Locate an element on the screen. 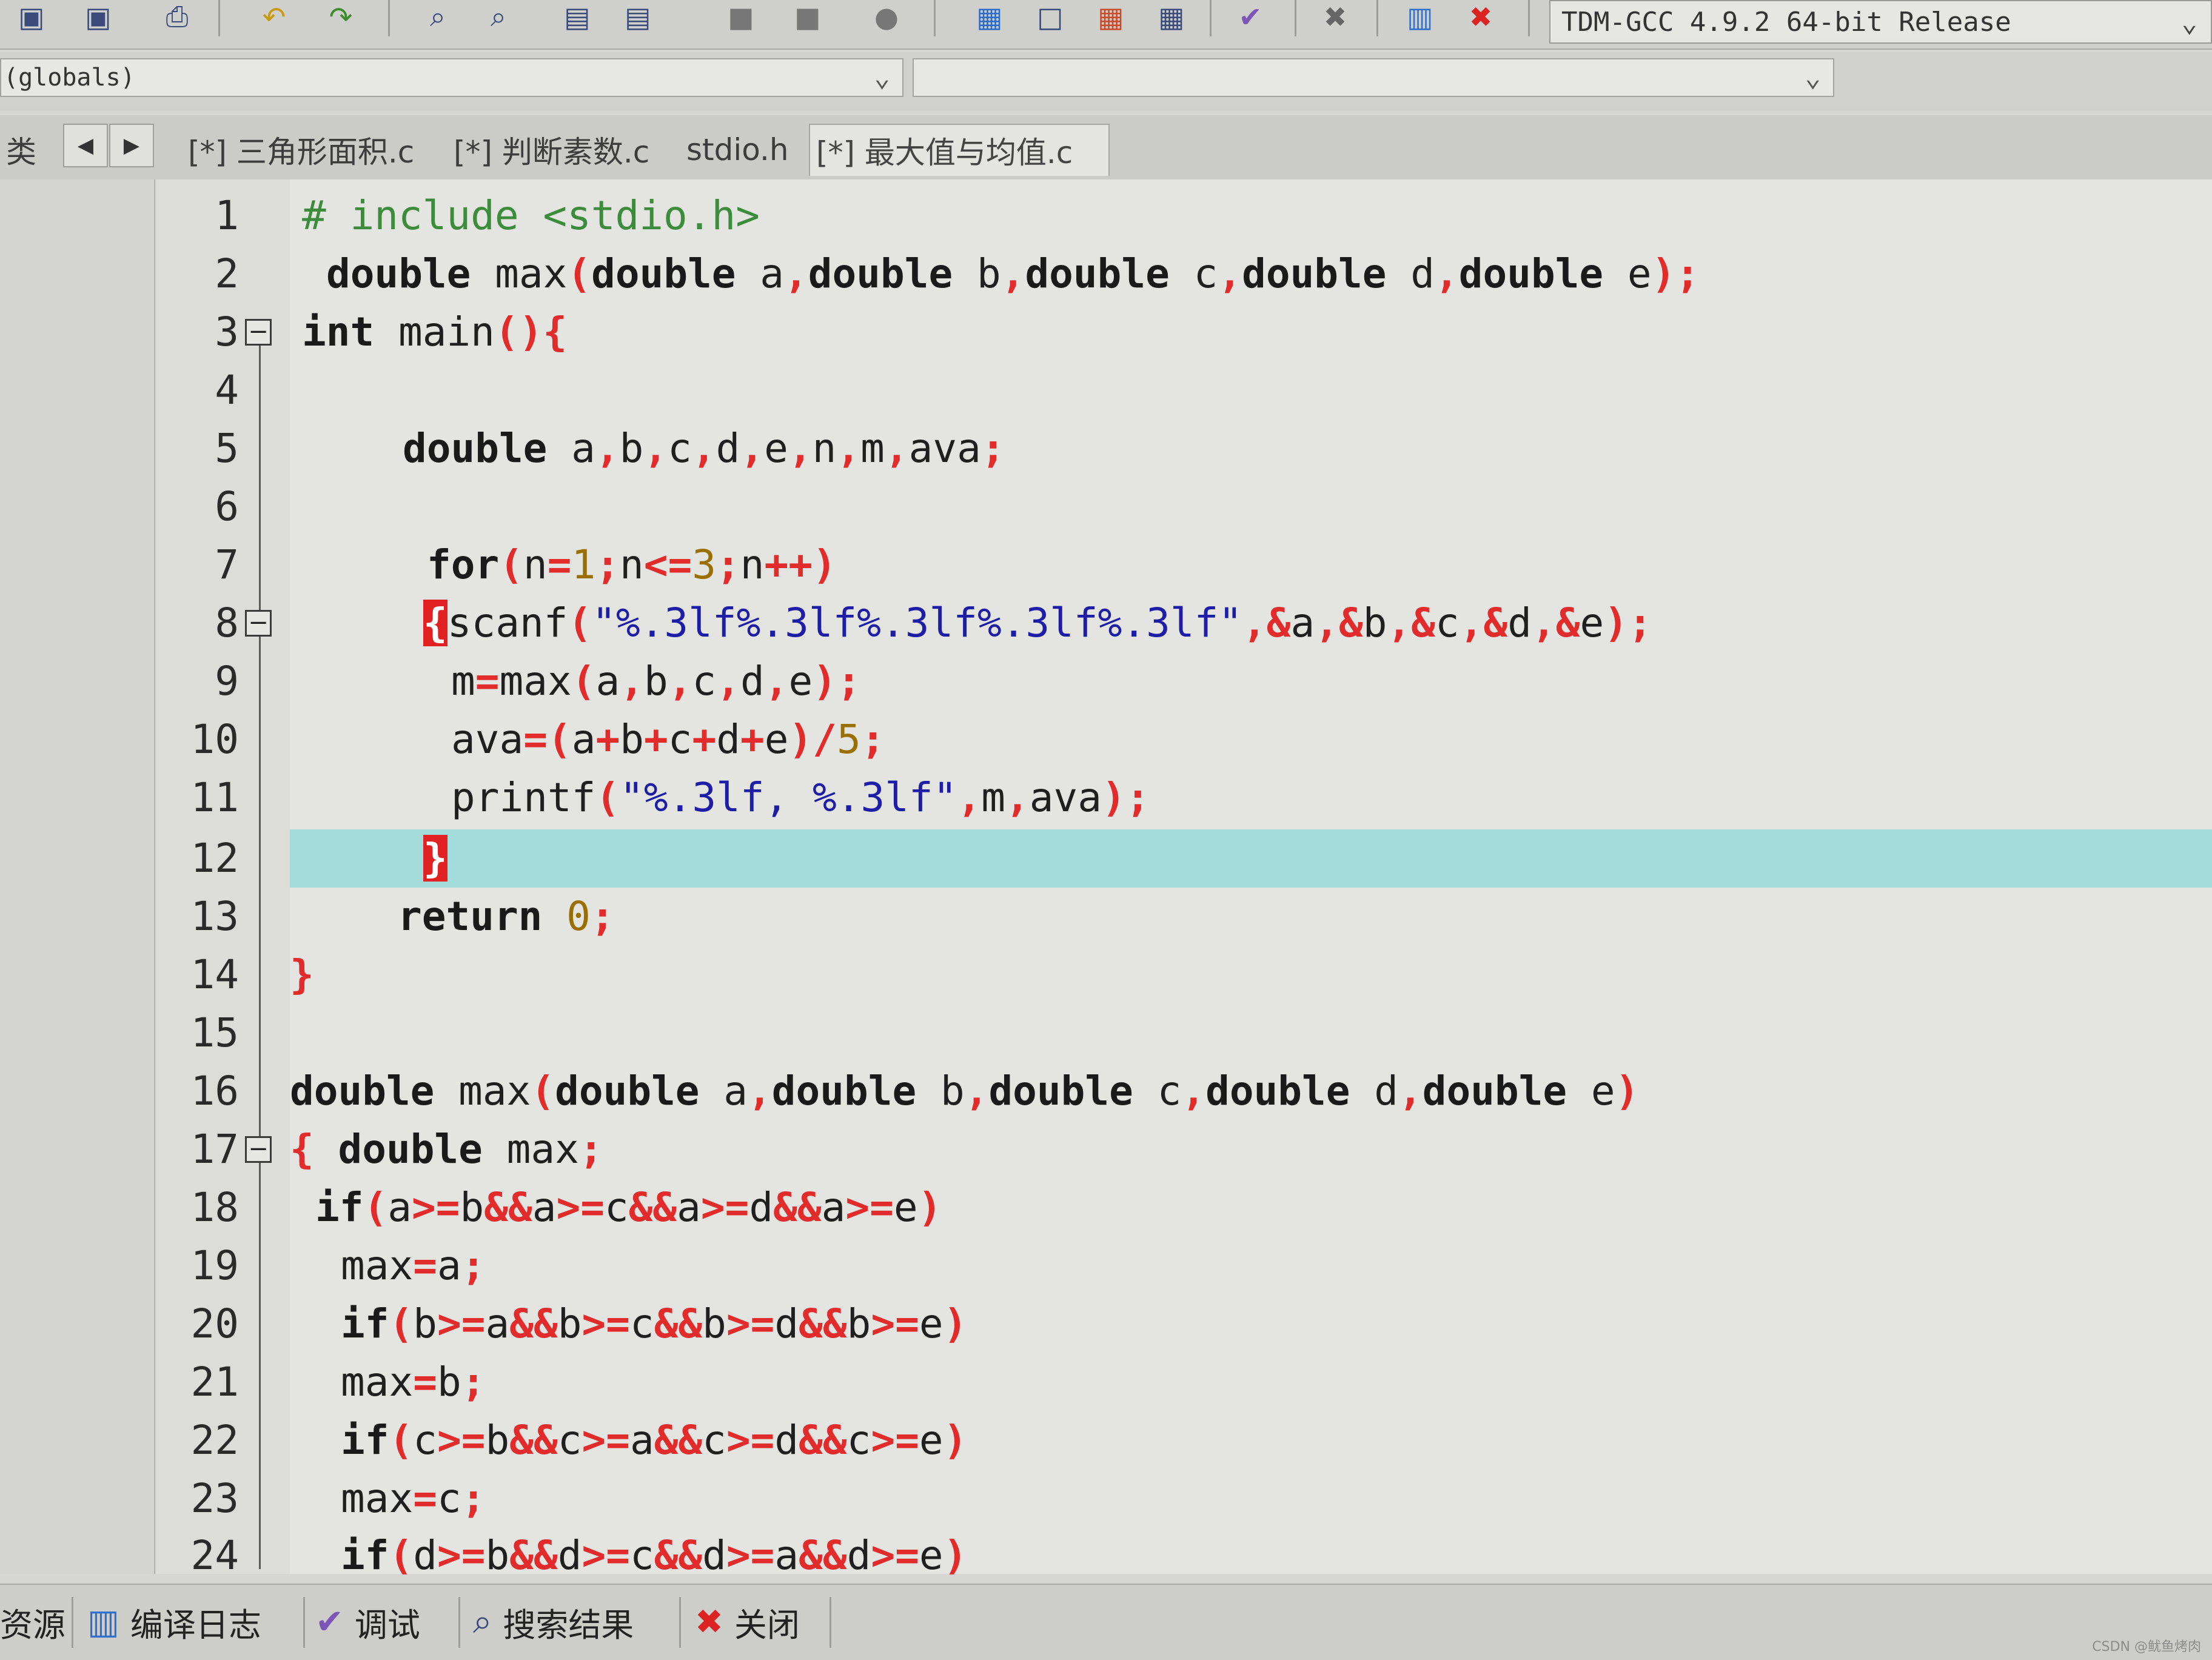 The width and height of the screenshot is (2212, 1660). tab-class-browser: 类 is located at coordinates (21, 150).